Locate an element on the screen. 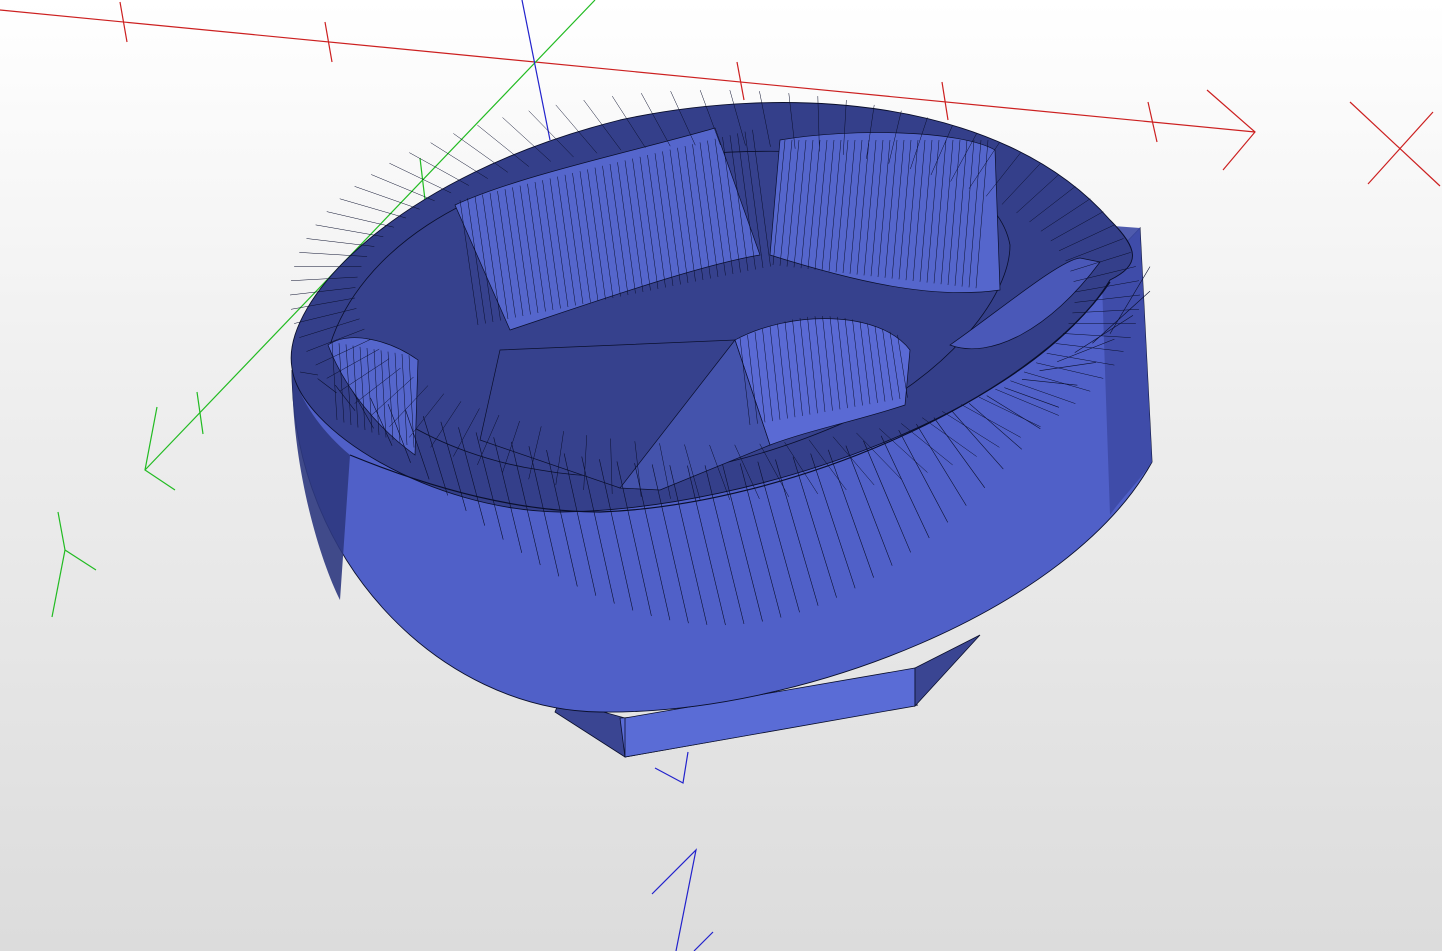 This screenshot has height=951, width=1442. z-axis-front is located at coordinates (671, 767).